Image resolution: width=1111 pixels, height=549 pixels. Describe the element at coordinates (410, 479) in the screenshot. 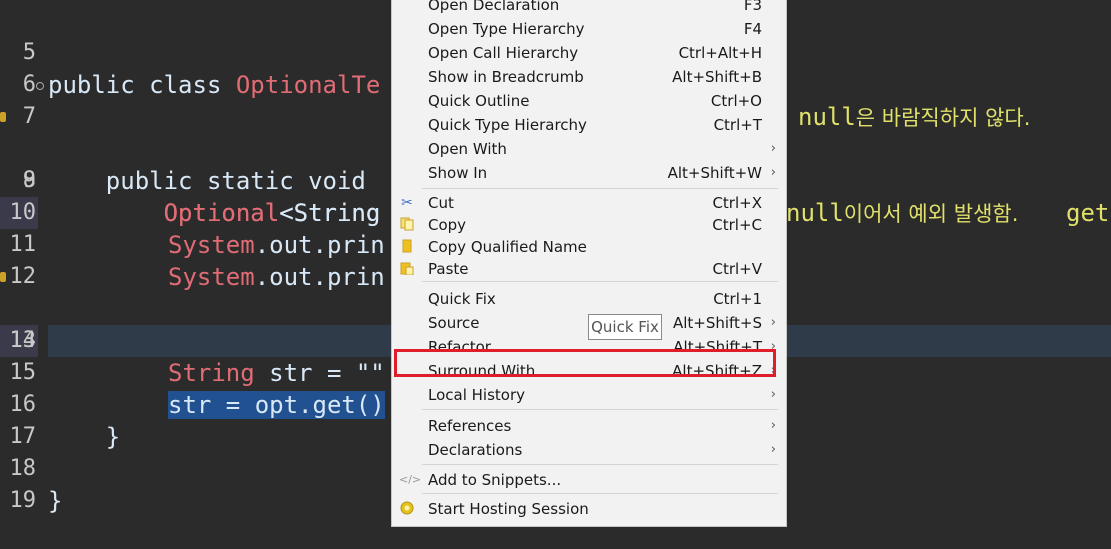

I see `snippet-icon: </>` at that location.